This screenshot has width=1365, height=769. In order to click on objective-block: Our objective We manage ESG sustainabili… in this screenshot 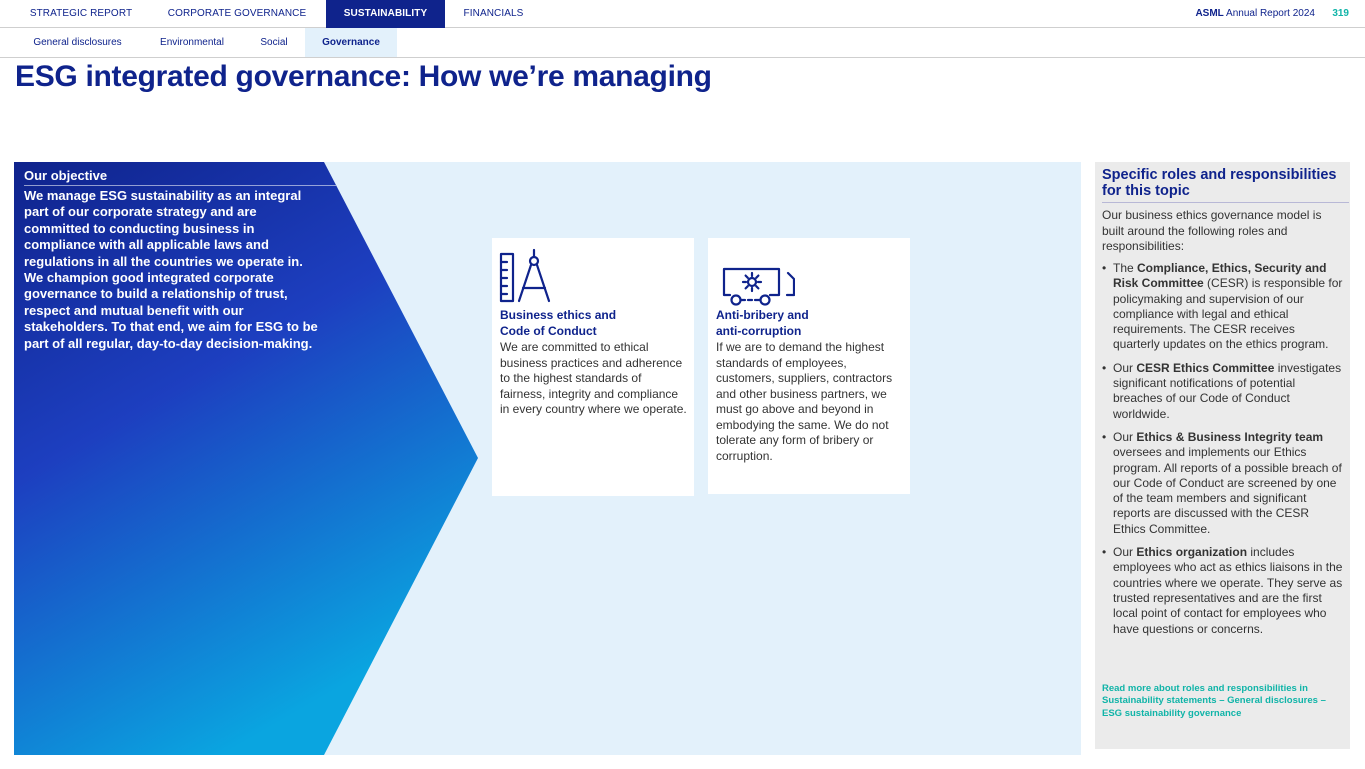, I will do `click(180, 260)`.